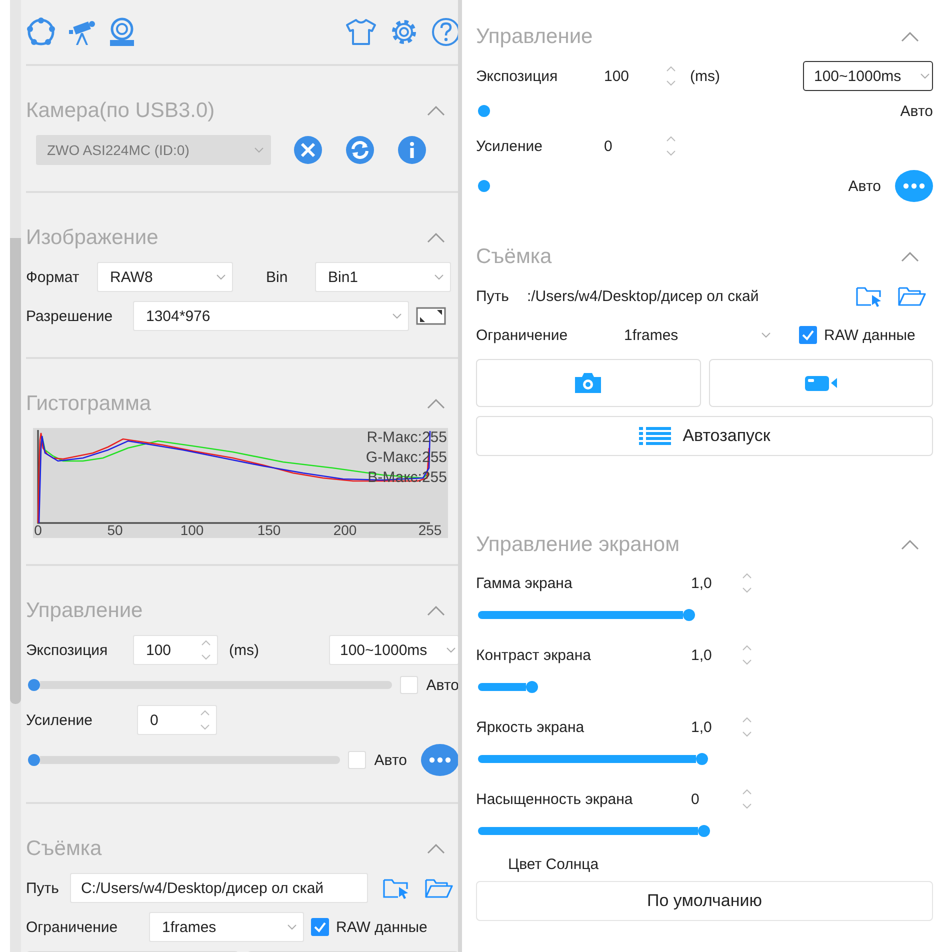  I want to click on shirt-icon, so click(361, 32).